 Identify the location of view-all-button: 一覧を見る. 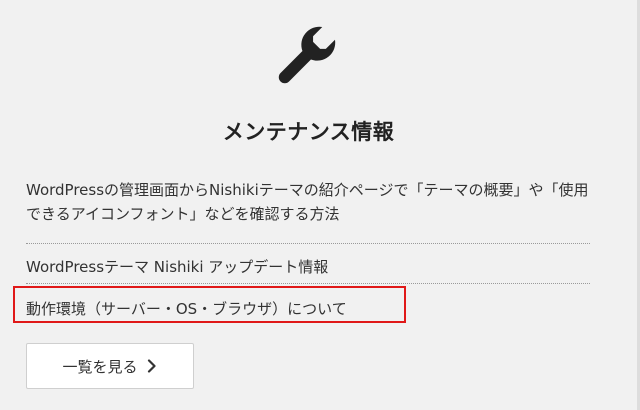
(110, 366).